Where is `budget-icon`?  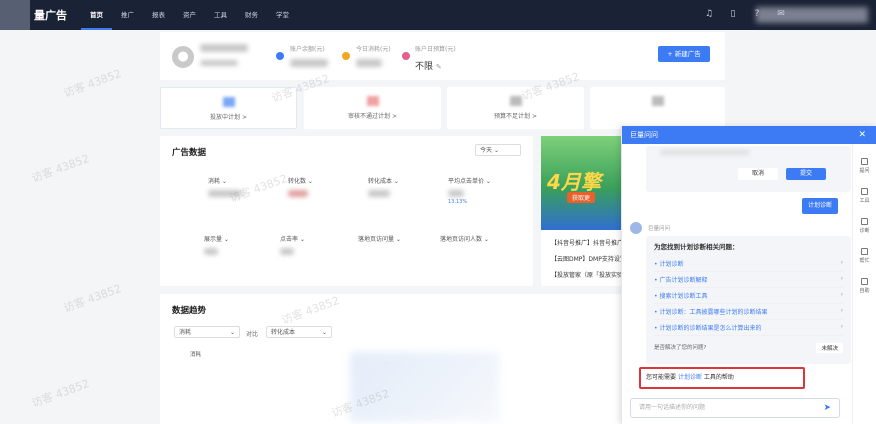
budget-icon is located at coordinates (406, 56).